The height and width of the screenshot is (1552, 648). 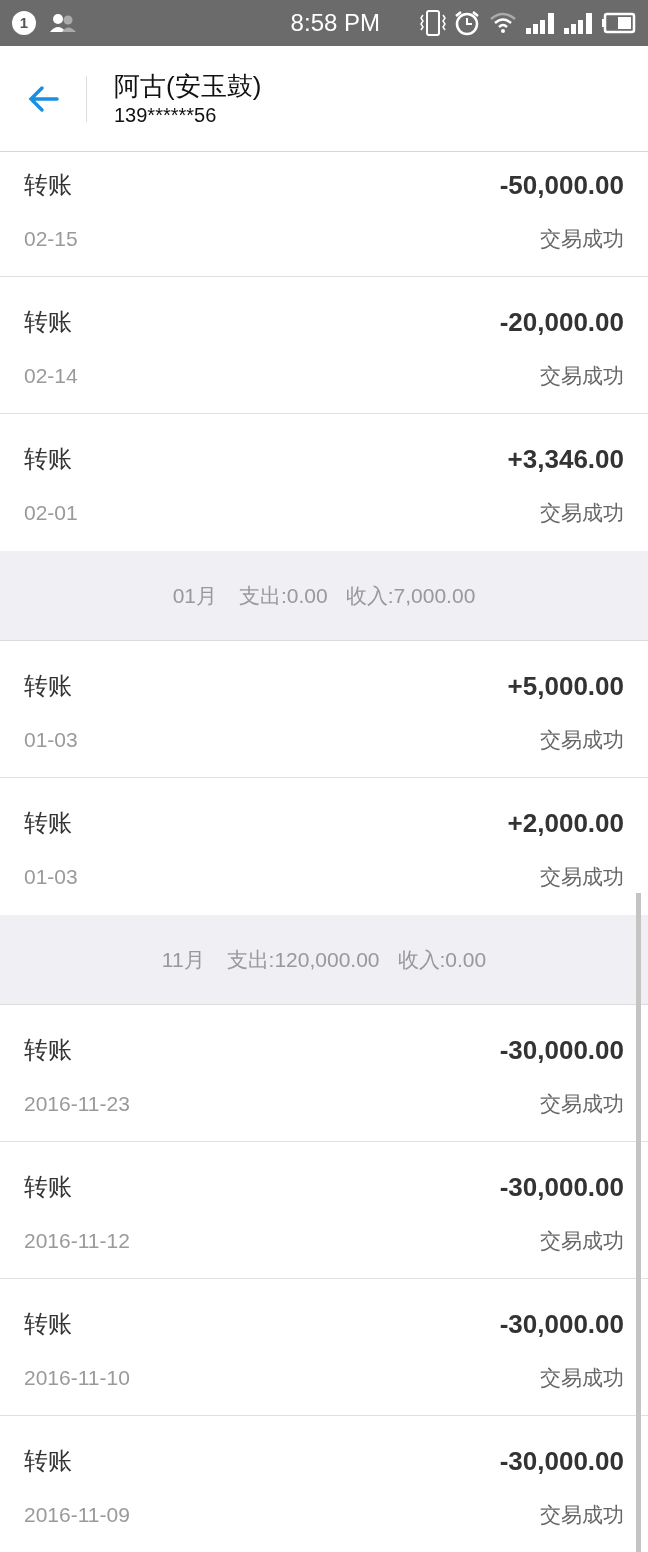 What do you see at coordinates (43, 98) in the screenshot?
I see `back-arrow-icon` at bounding box center [43, 98].